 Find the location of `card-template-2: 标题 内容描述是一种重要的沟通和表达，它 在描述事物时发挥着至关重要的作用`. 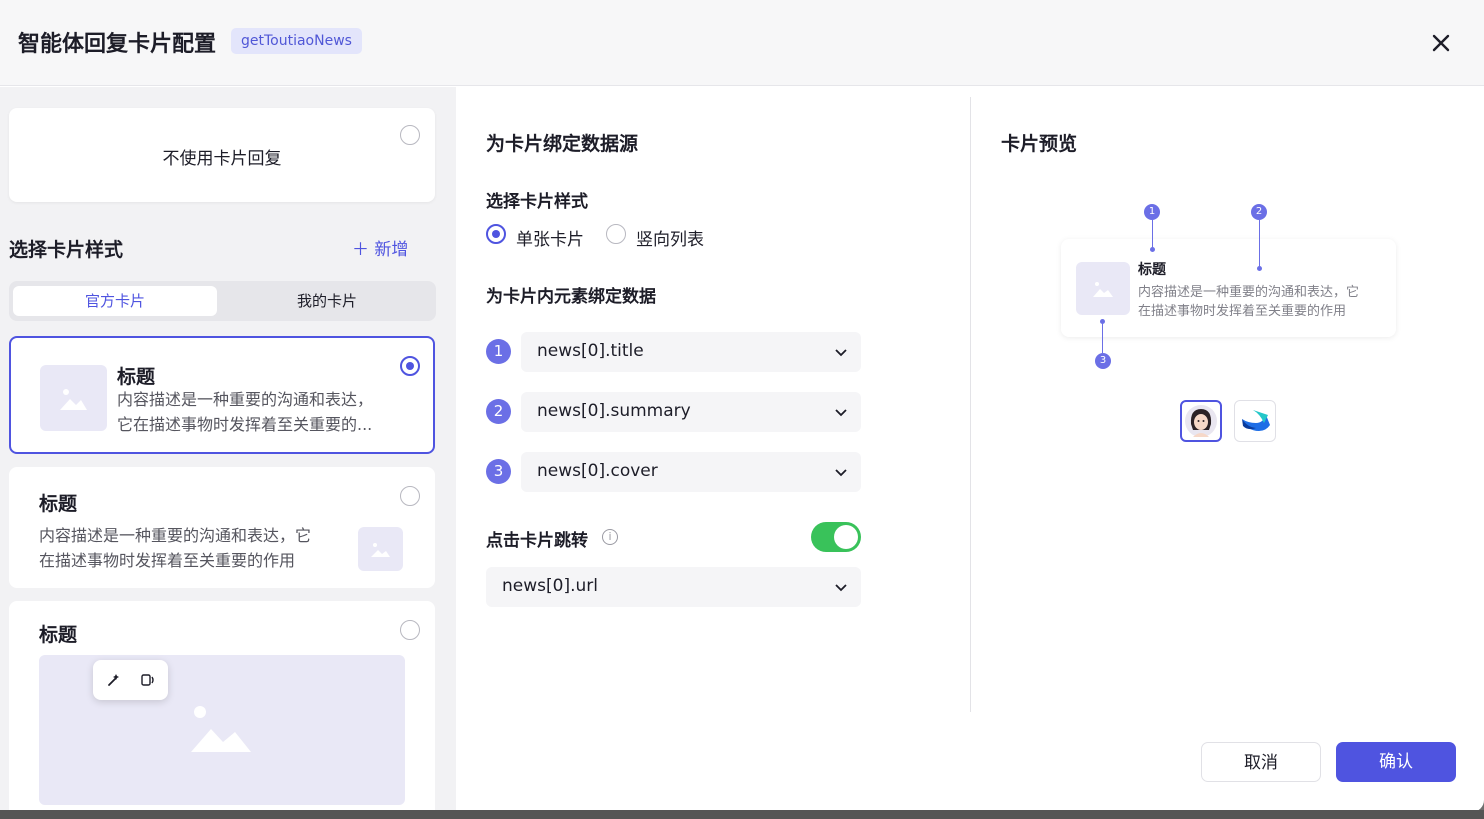

card-template-2: 标题 内容描述是一种重要的沟通和表达，它 在描述事物时发挥着至关重要的作用 is located at coordinates (222, 527).